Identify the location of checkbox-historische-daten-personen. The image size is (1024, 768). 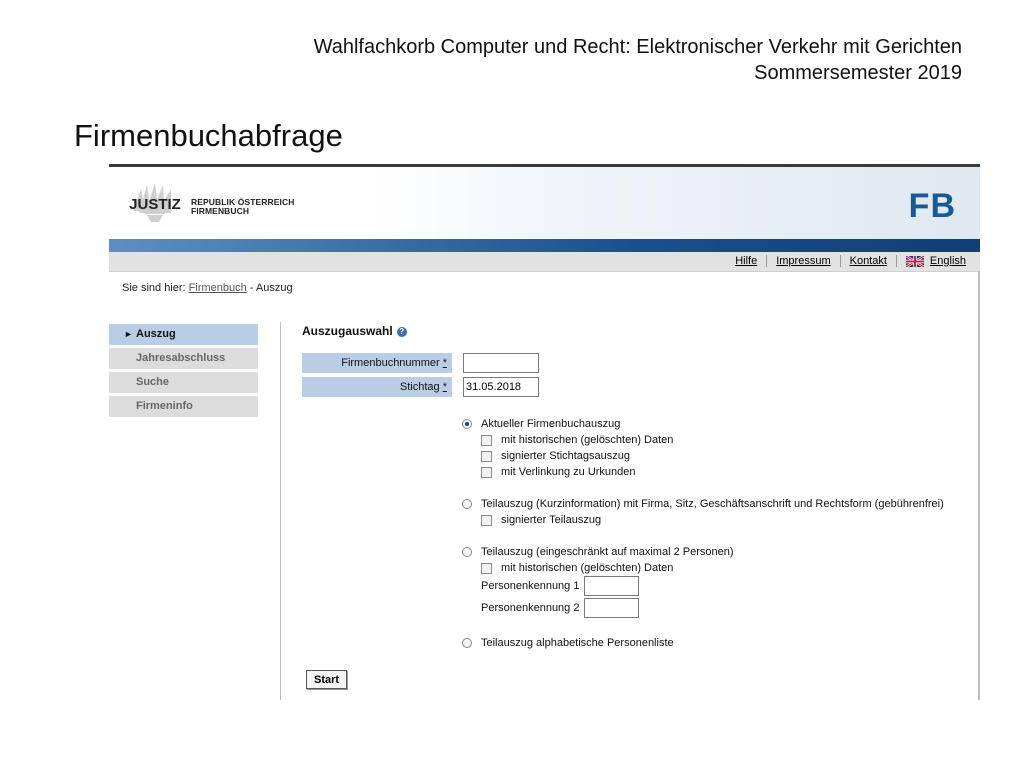
(486, 568).